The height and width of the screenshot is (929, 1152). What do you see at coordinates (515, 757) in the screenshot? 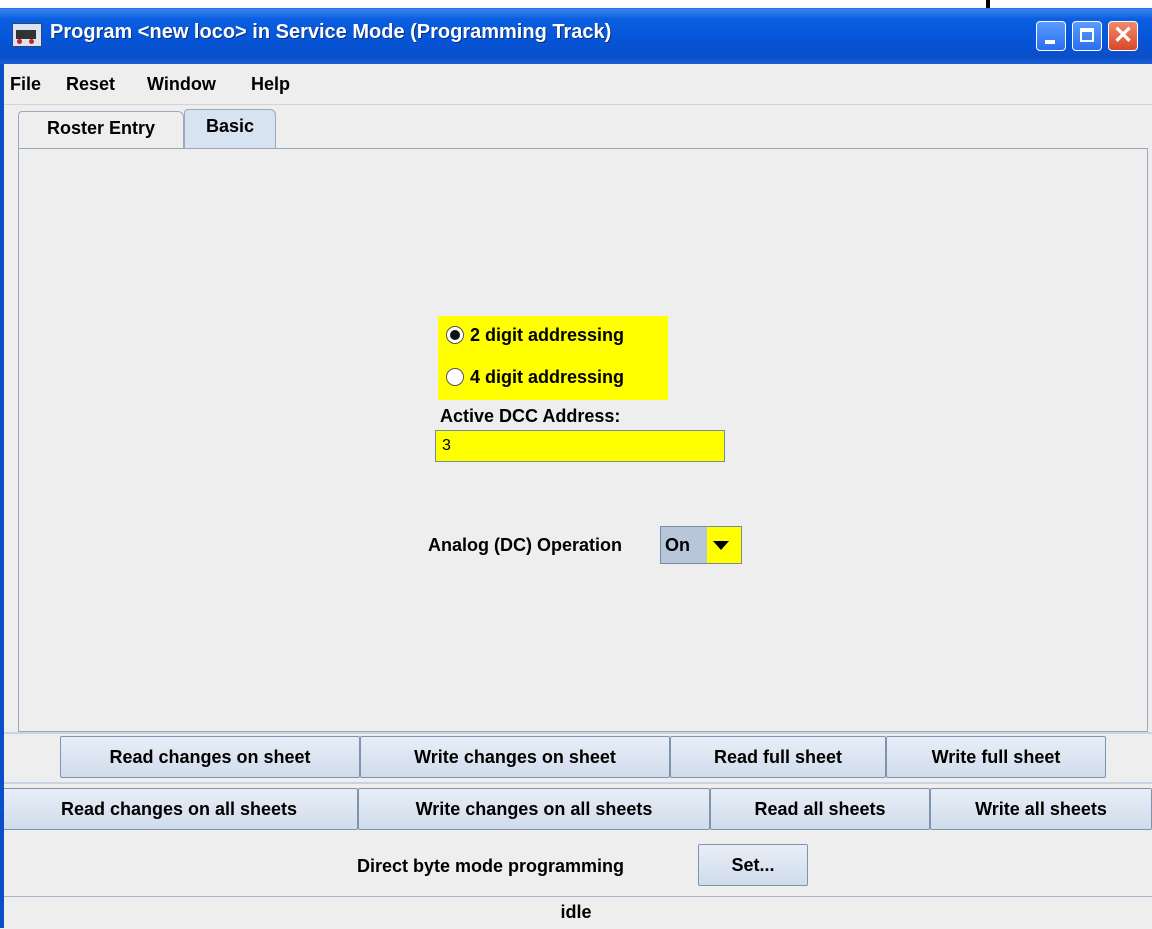
I see `write-changes-on-sheet-button: Write changes on sheet` at bounding box center [515, 757].